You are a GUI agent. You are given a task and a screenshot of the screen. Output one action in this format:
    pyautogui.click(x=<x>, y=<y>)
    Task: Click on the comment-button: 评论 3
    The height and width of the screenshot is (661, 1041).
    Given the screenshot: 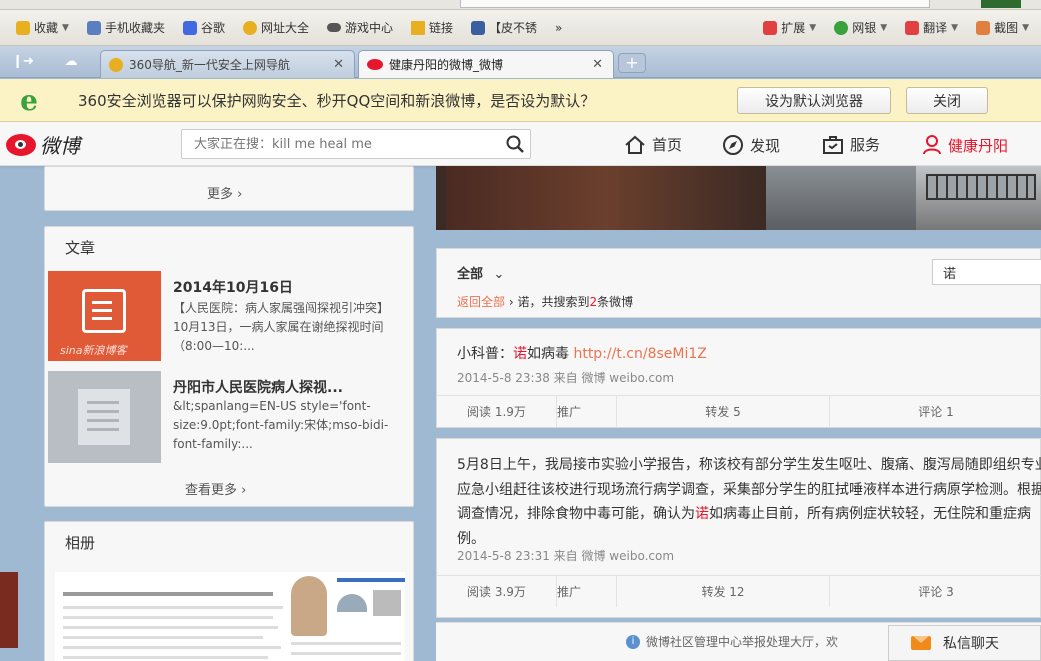 What is the action you would take?
    pyautogui.click(x=935, y=591)
    